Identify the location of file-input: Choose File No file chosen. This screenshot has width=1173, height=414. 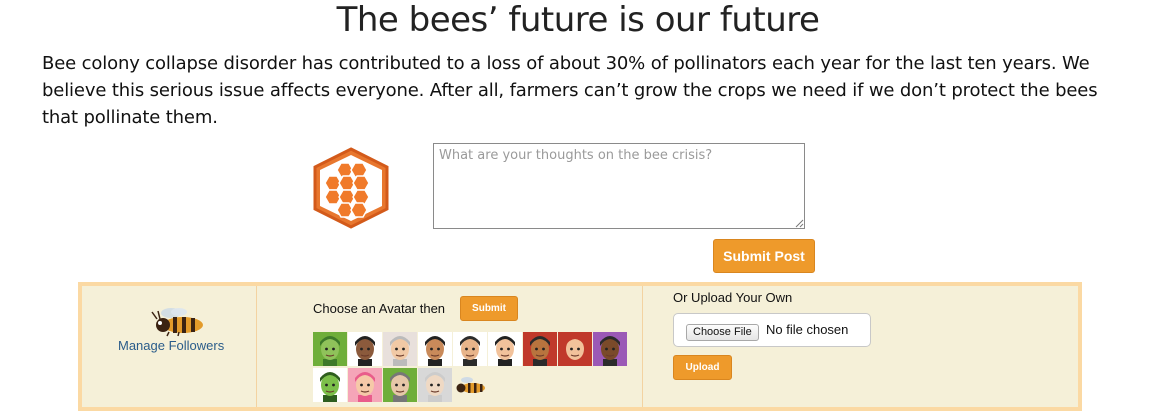
(772, 330).